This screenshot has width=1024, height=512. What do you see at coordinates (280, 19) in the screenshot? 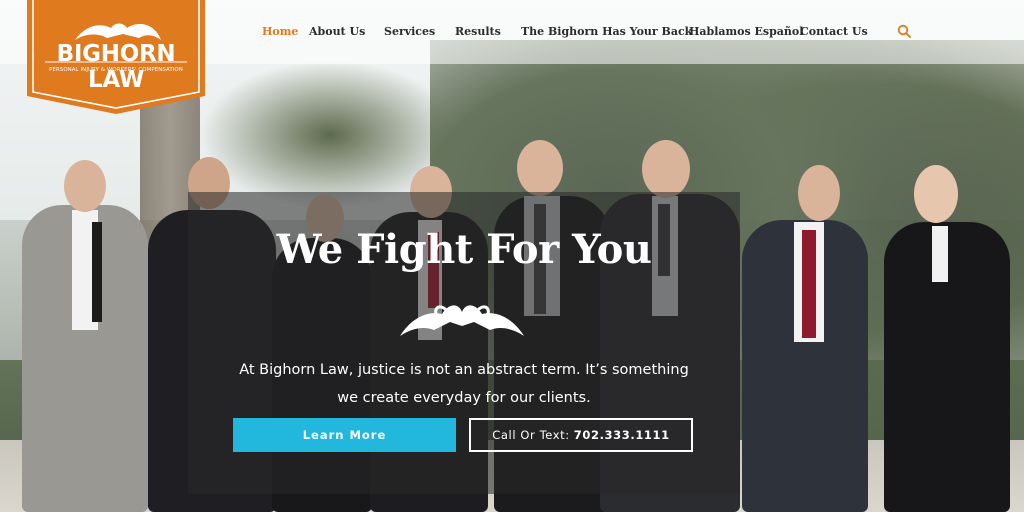
I see `nav-item-home: Home` at bounding box center [280, 19].